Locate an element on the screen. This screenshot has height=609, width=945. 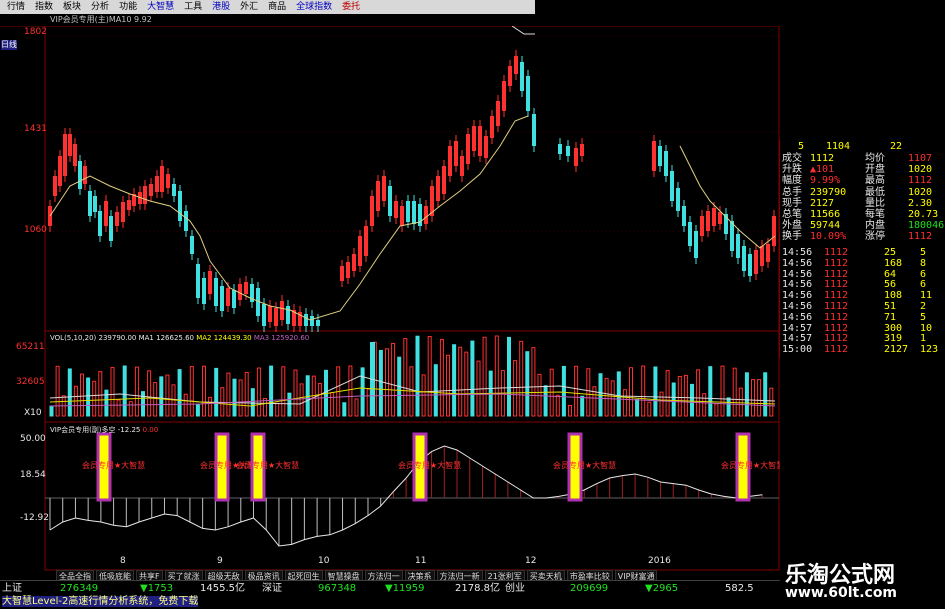
tick-count: 11 is located at coordinates (926, 296).